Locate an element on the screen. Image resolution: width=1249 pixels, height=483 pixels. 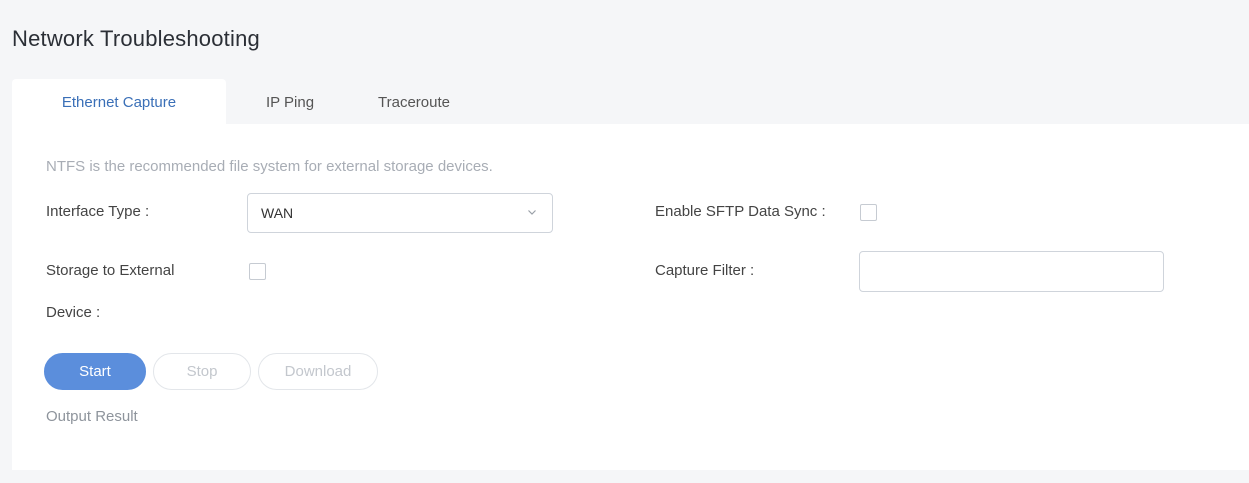
interface-type-value: WAN is located at coordinates (277, 213).